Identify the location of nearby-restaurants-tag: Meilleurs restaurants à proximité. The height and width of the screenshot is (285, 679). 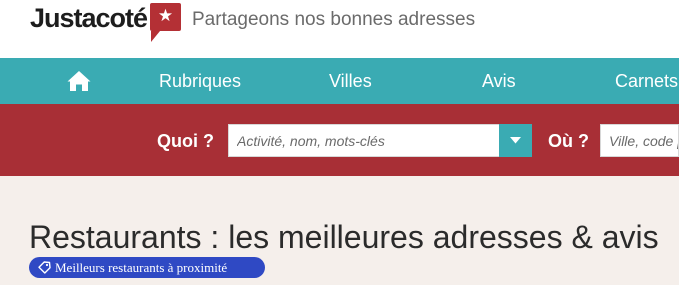
(147, 267).